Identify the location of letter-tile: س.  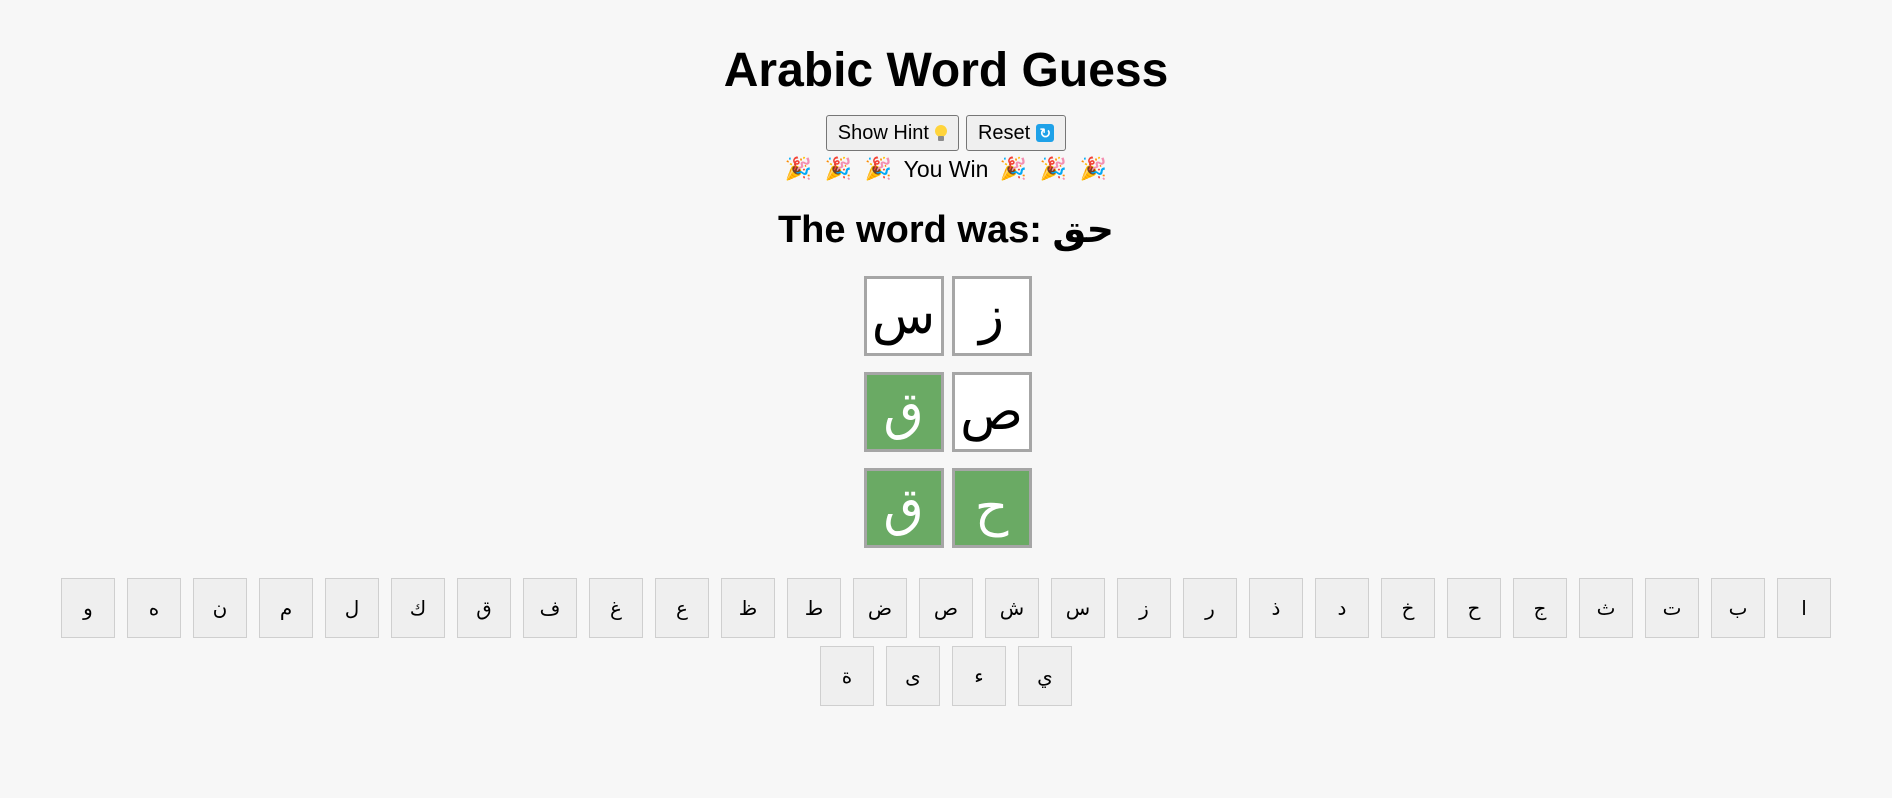
(903, 316).